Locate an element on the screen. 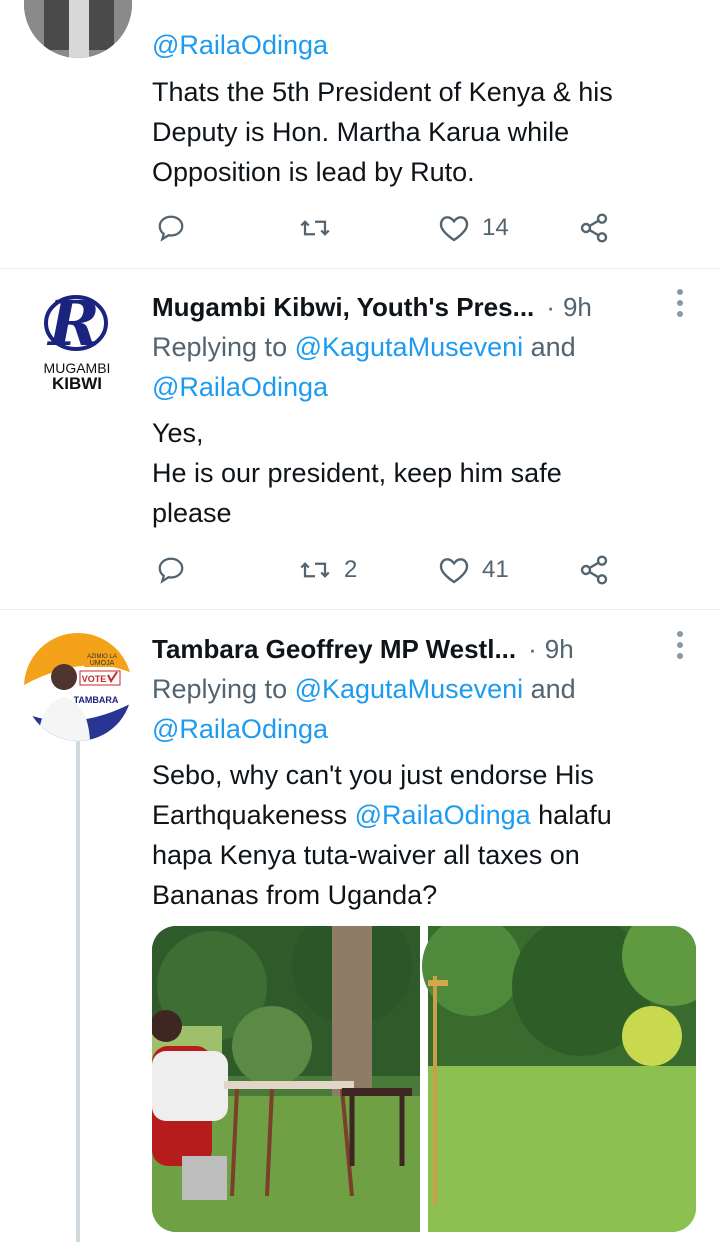 The width and height of the screenshot is (720, 1242). tweet-text-line: Sebo, why can't you just endorse His is located at coordinates (373, 775).